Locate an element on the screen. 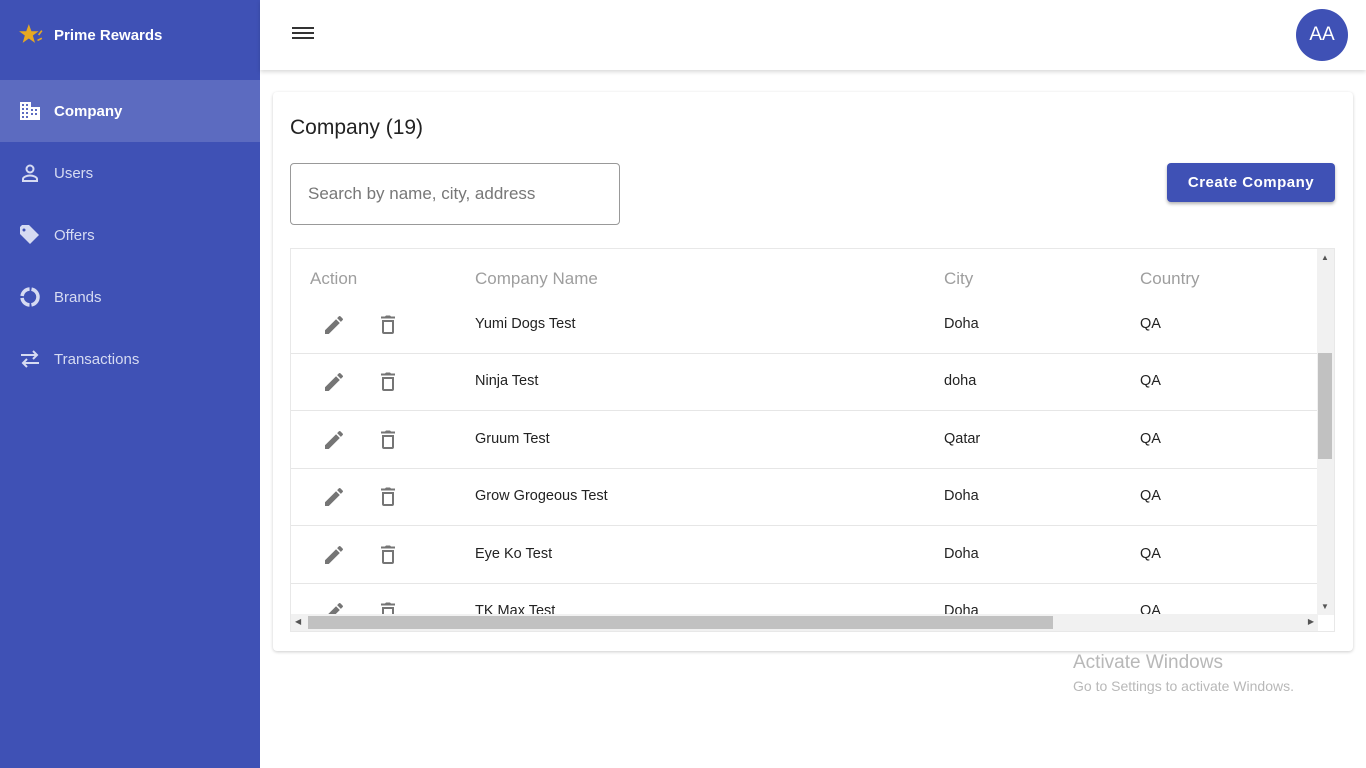 The image size is (1366, 768). sidebar-item-brands: Brands is located at coordinates (130, 297).